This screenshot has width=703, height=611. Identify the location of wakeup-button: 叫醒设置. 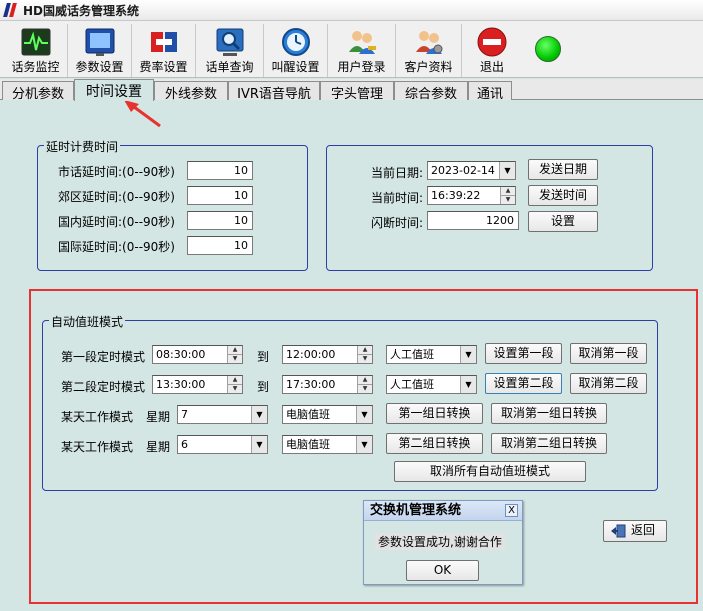
(296, 50).